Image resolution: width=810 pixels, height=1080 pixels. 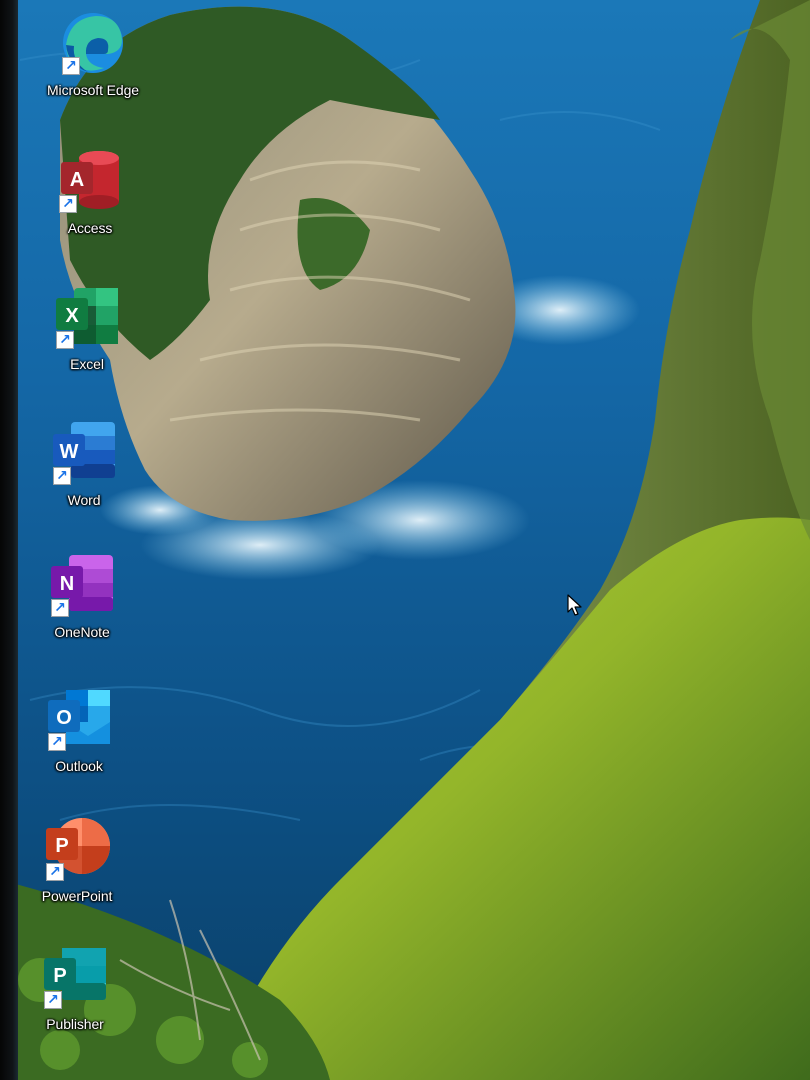 What do you see at coordinates (77, 896) in the screenshot?
I see `desktop-icon-label: PowerPoint` at bounding box center [77, 896].